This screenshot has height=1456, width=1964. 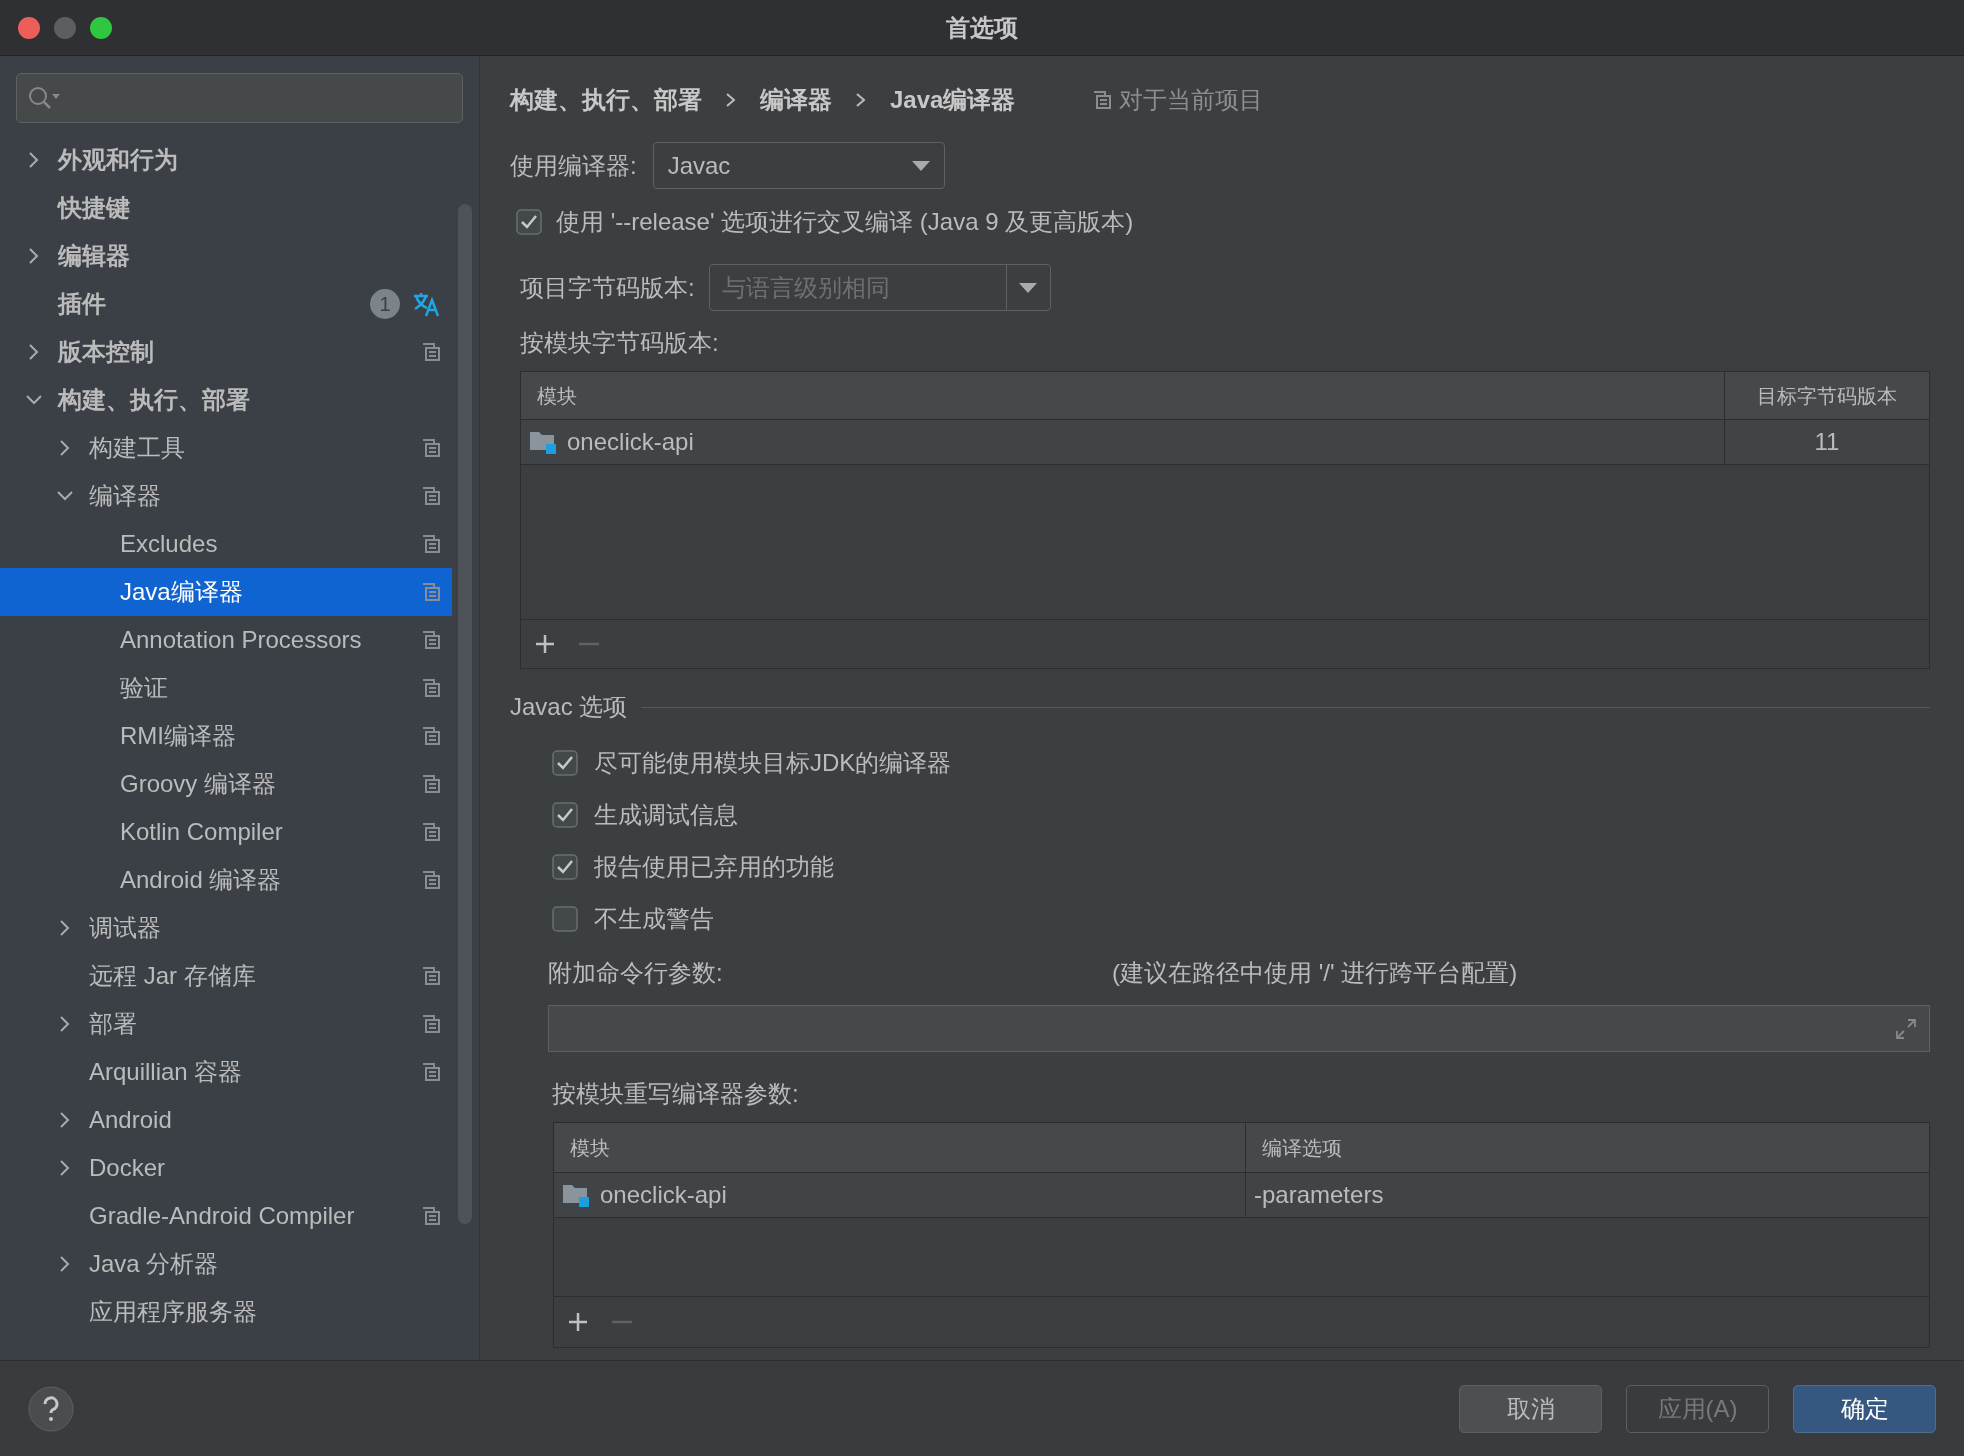 What do you see at coordinates (1530, 1408) in the screenshot?
I see `dialog-button: 取消` at bounding box center [1530, 1408].